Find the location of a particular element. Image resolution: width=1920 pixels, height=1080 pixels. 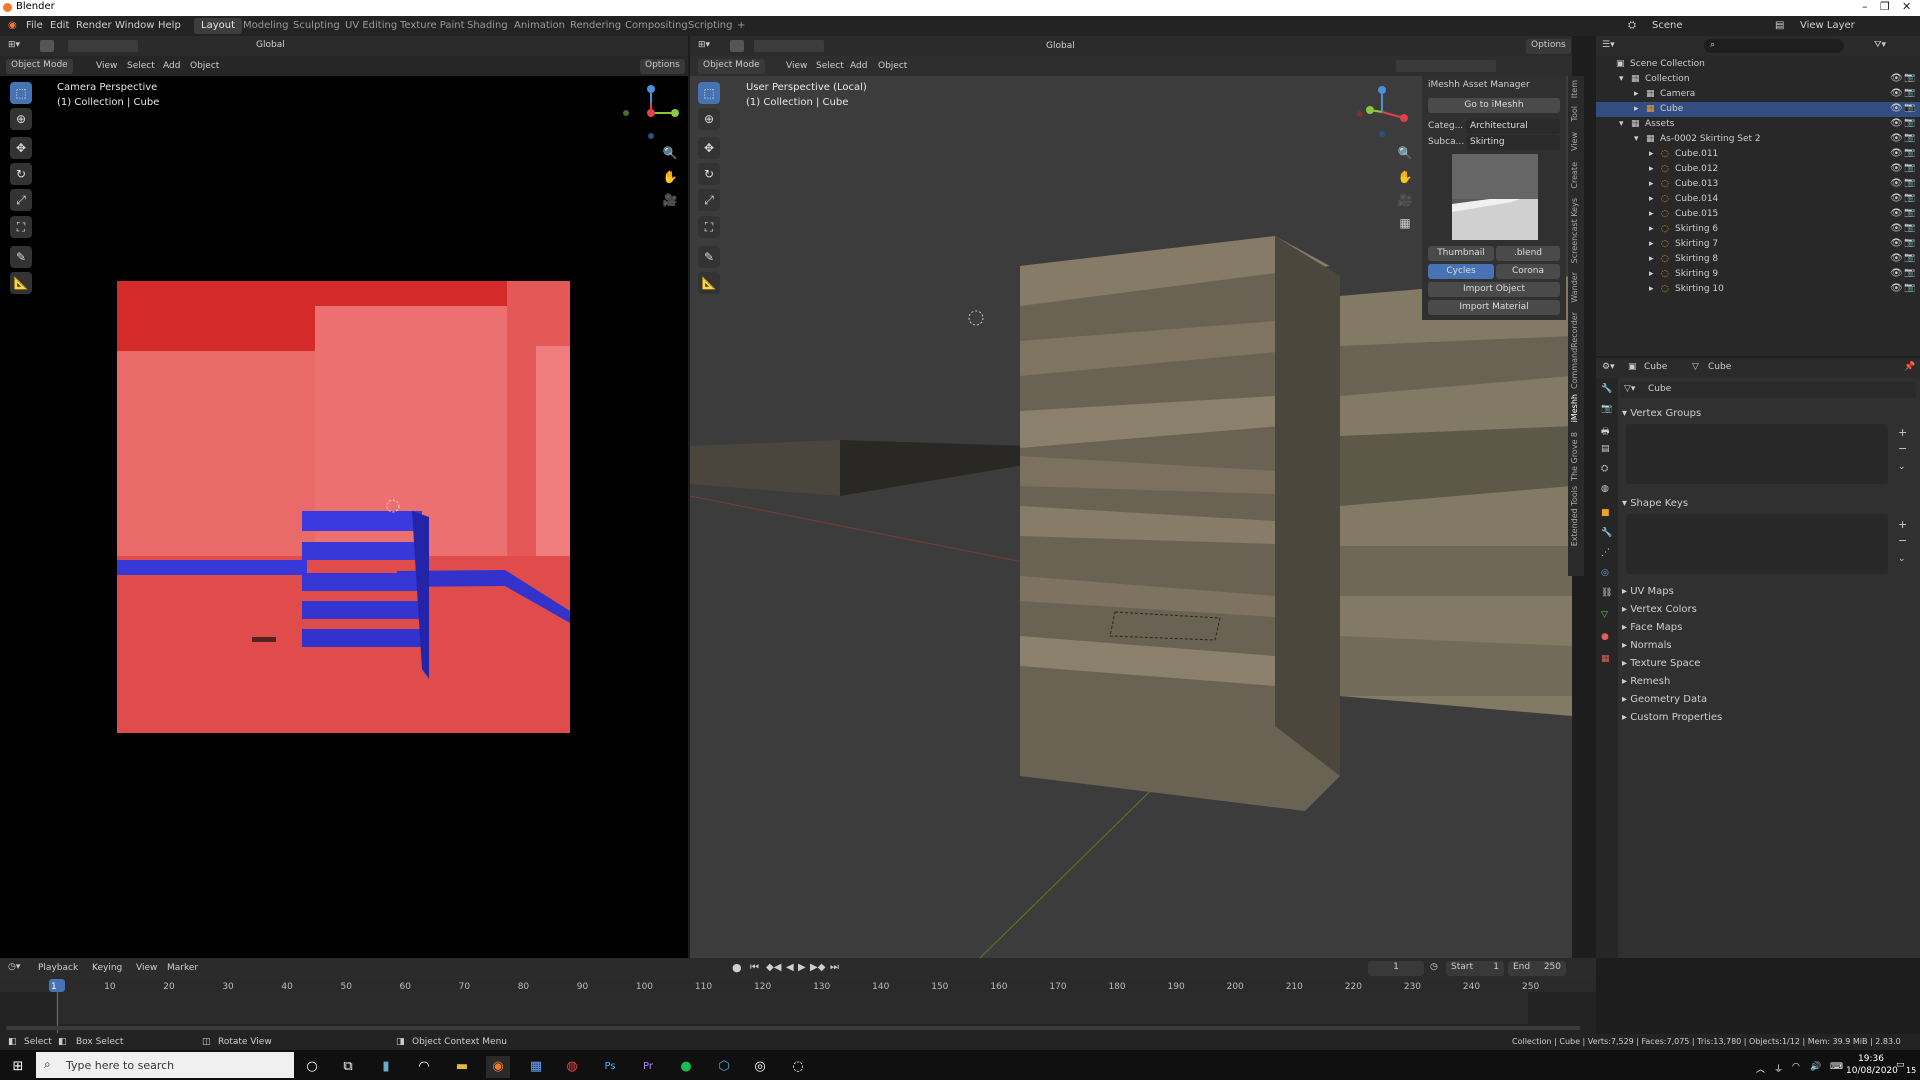

tab-wander: Wander is located at coordinates (1574, 287).